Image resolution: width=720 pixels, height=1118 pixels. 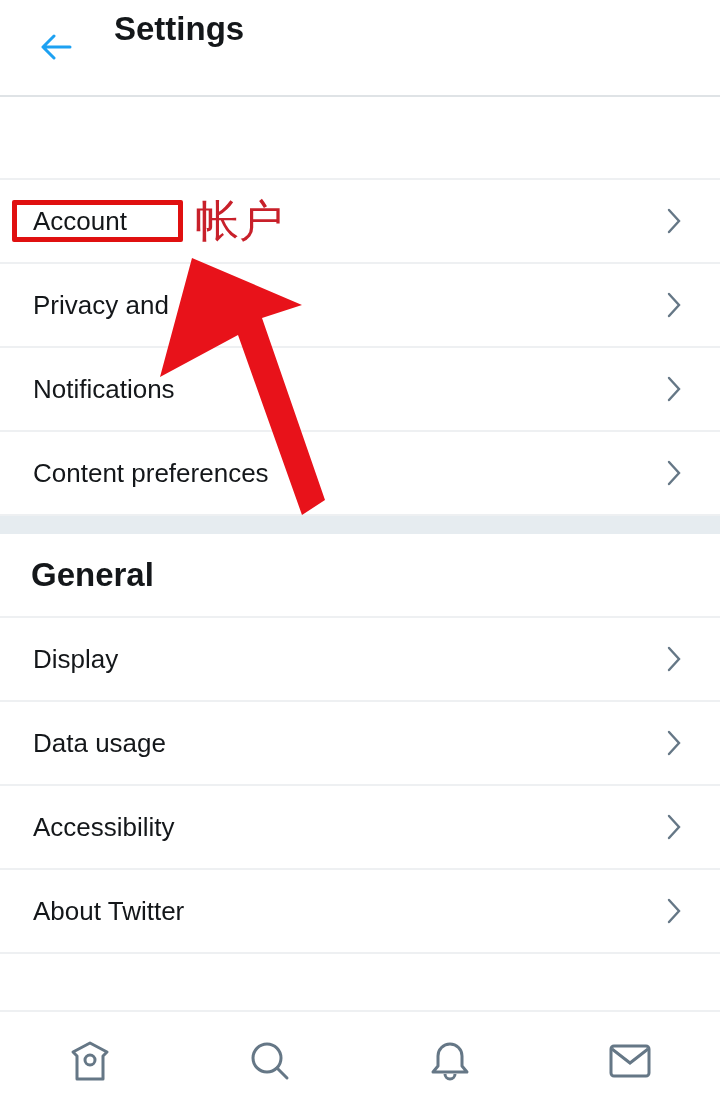 What do you see at coordinates (360, 912) in the screenshot?
I see `settings-item: About Twitter` at bounding box center [360, 912].